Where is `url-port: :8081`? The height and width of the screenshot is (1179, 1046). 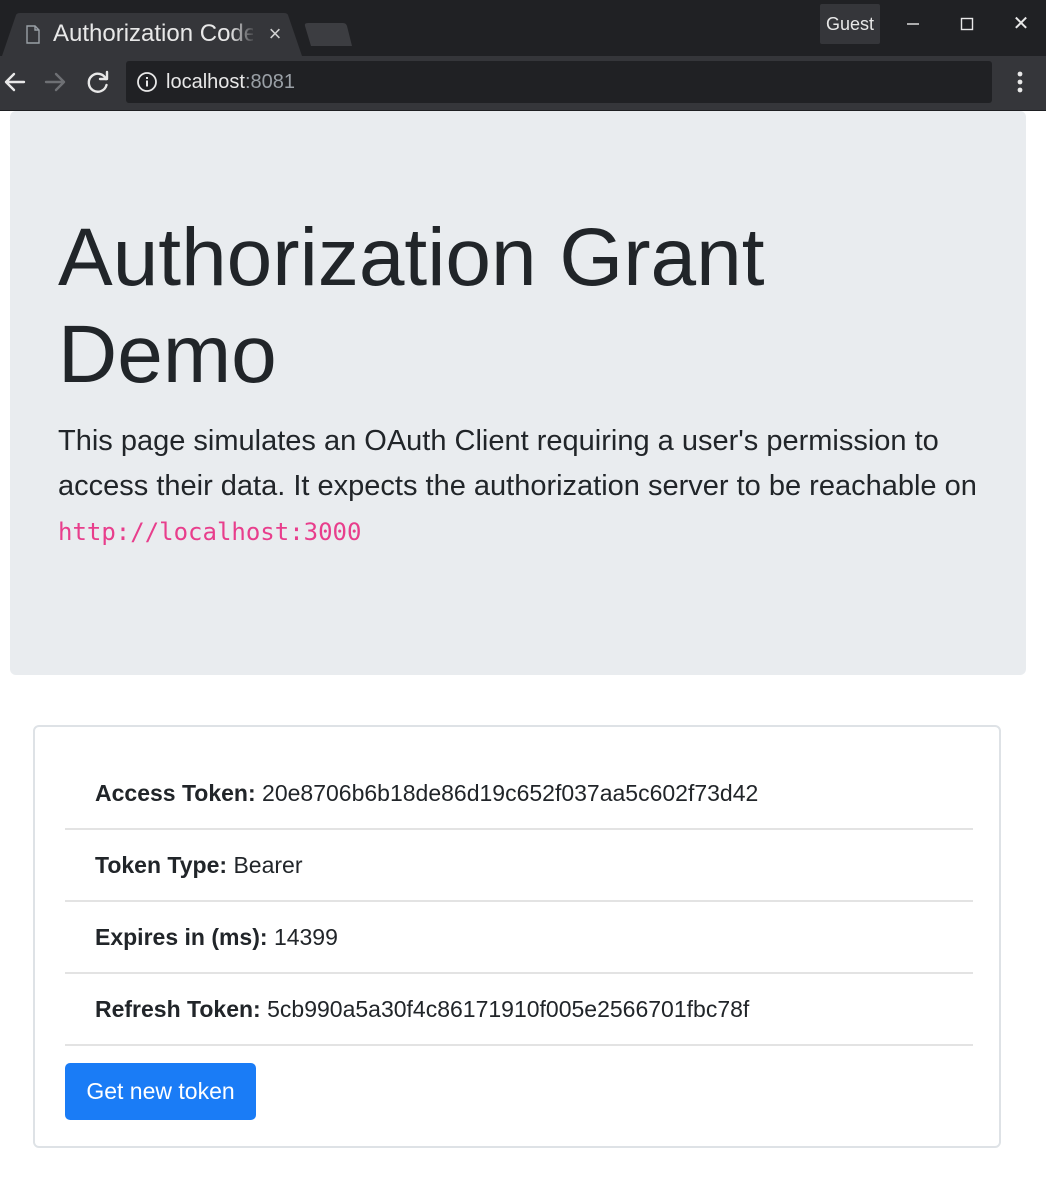 url-port: :8081 is located at coordinates (269, 82).